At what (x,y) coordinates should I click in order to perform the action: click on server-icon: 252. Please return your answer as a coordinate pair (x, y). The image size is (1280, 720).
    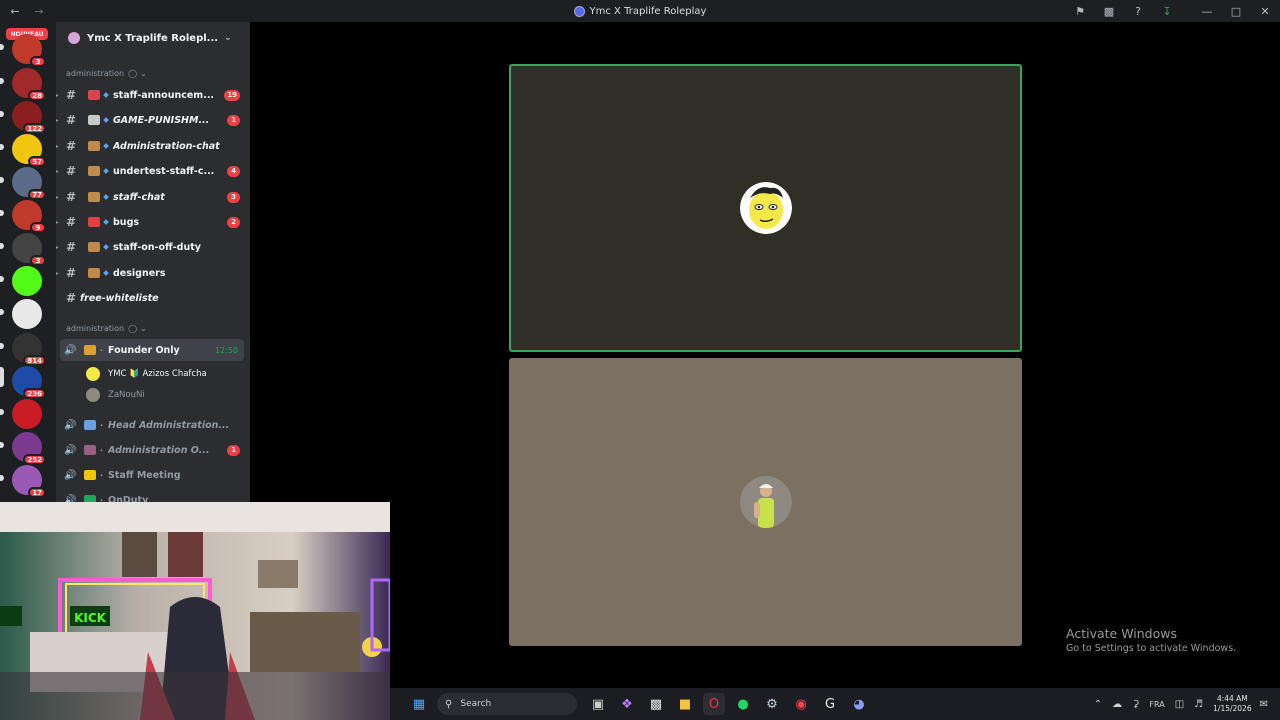
    Looking at the image, I should click on (29, 448).